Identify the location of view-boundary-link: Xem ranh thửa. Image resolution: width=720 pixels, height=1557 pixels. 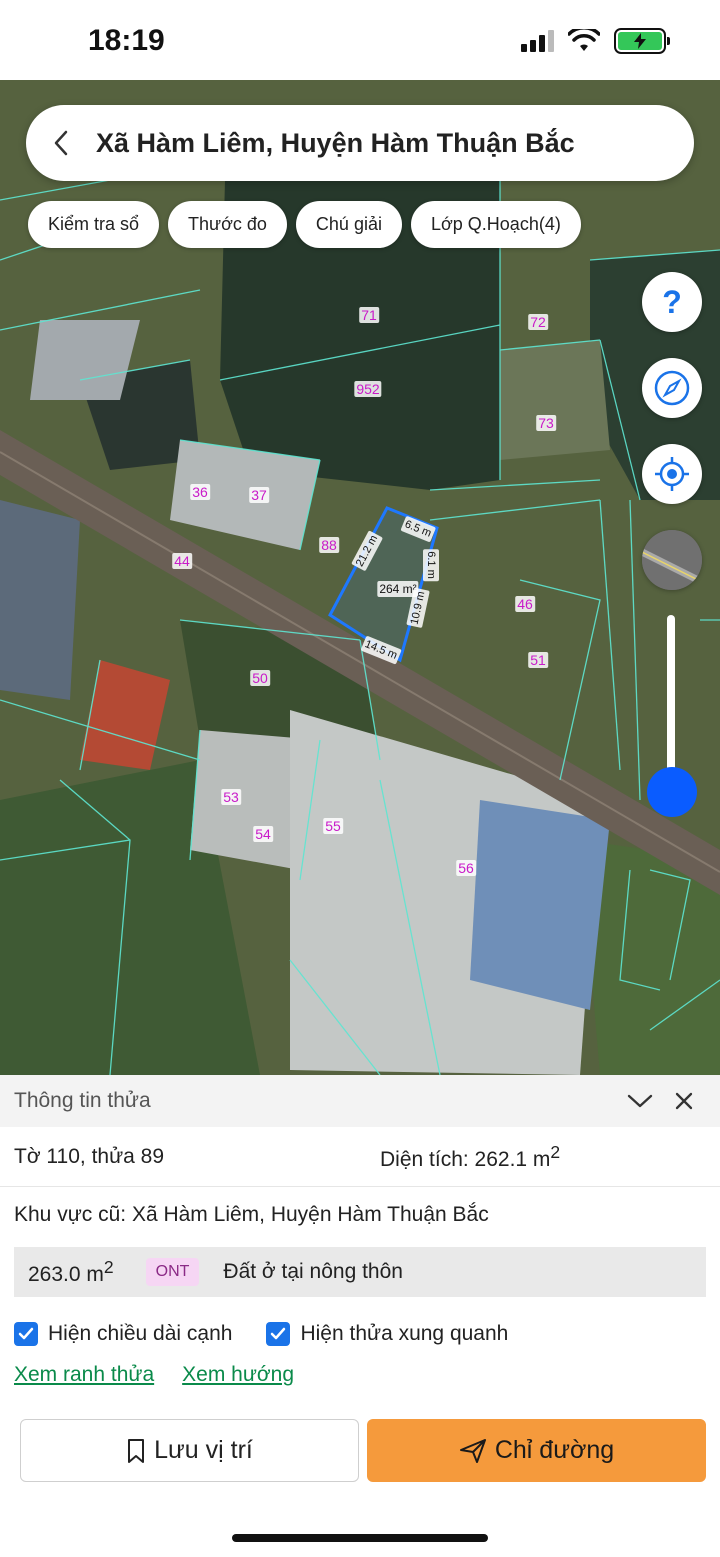
(84, 1375).